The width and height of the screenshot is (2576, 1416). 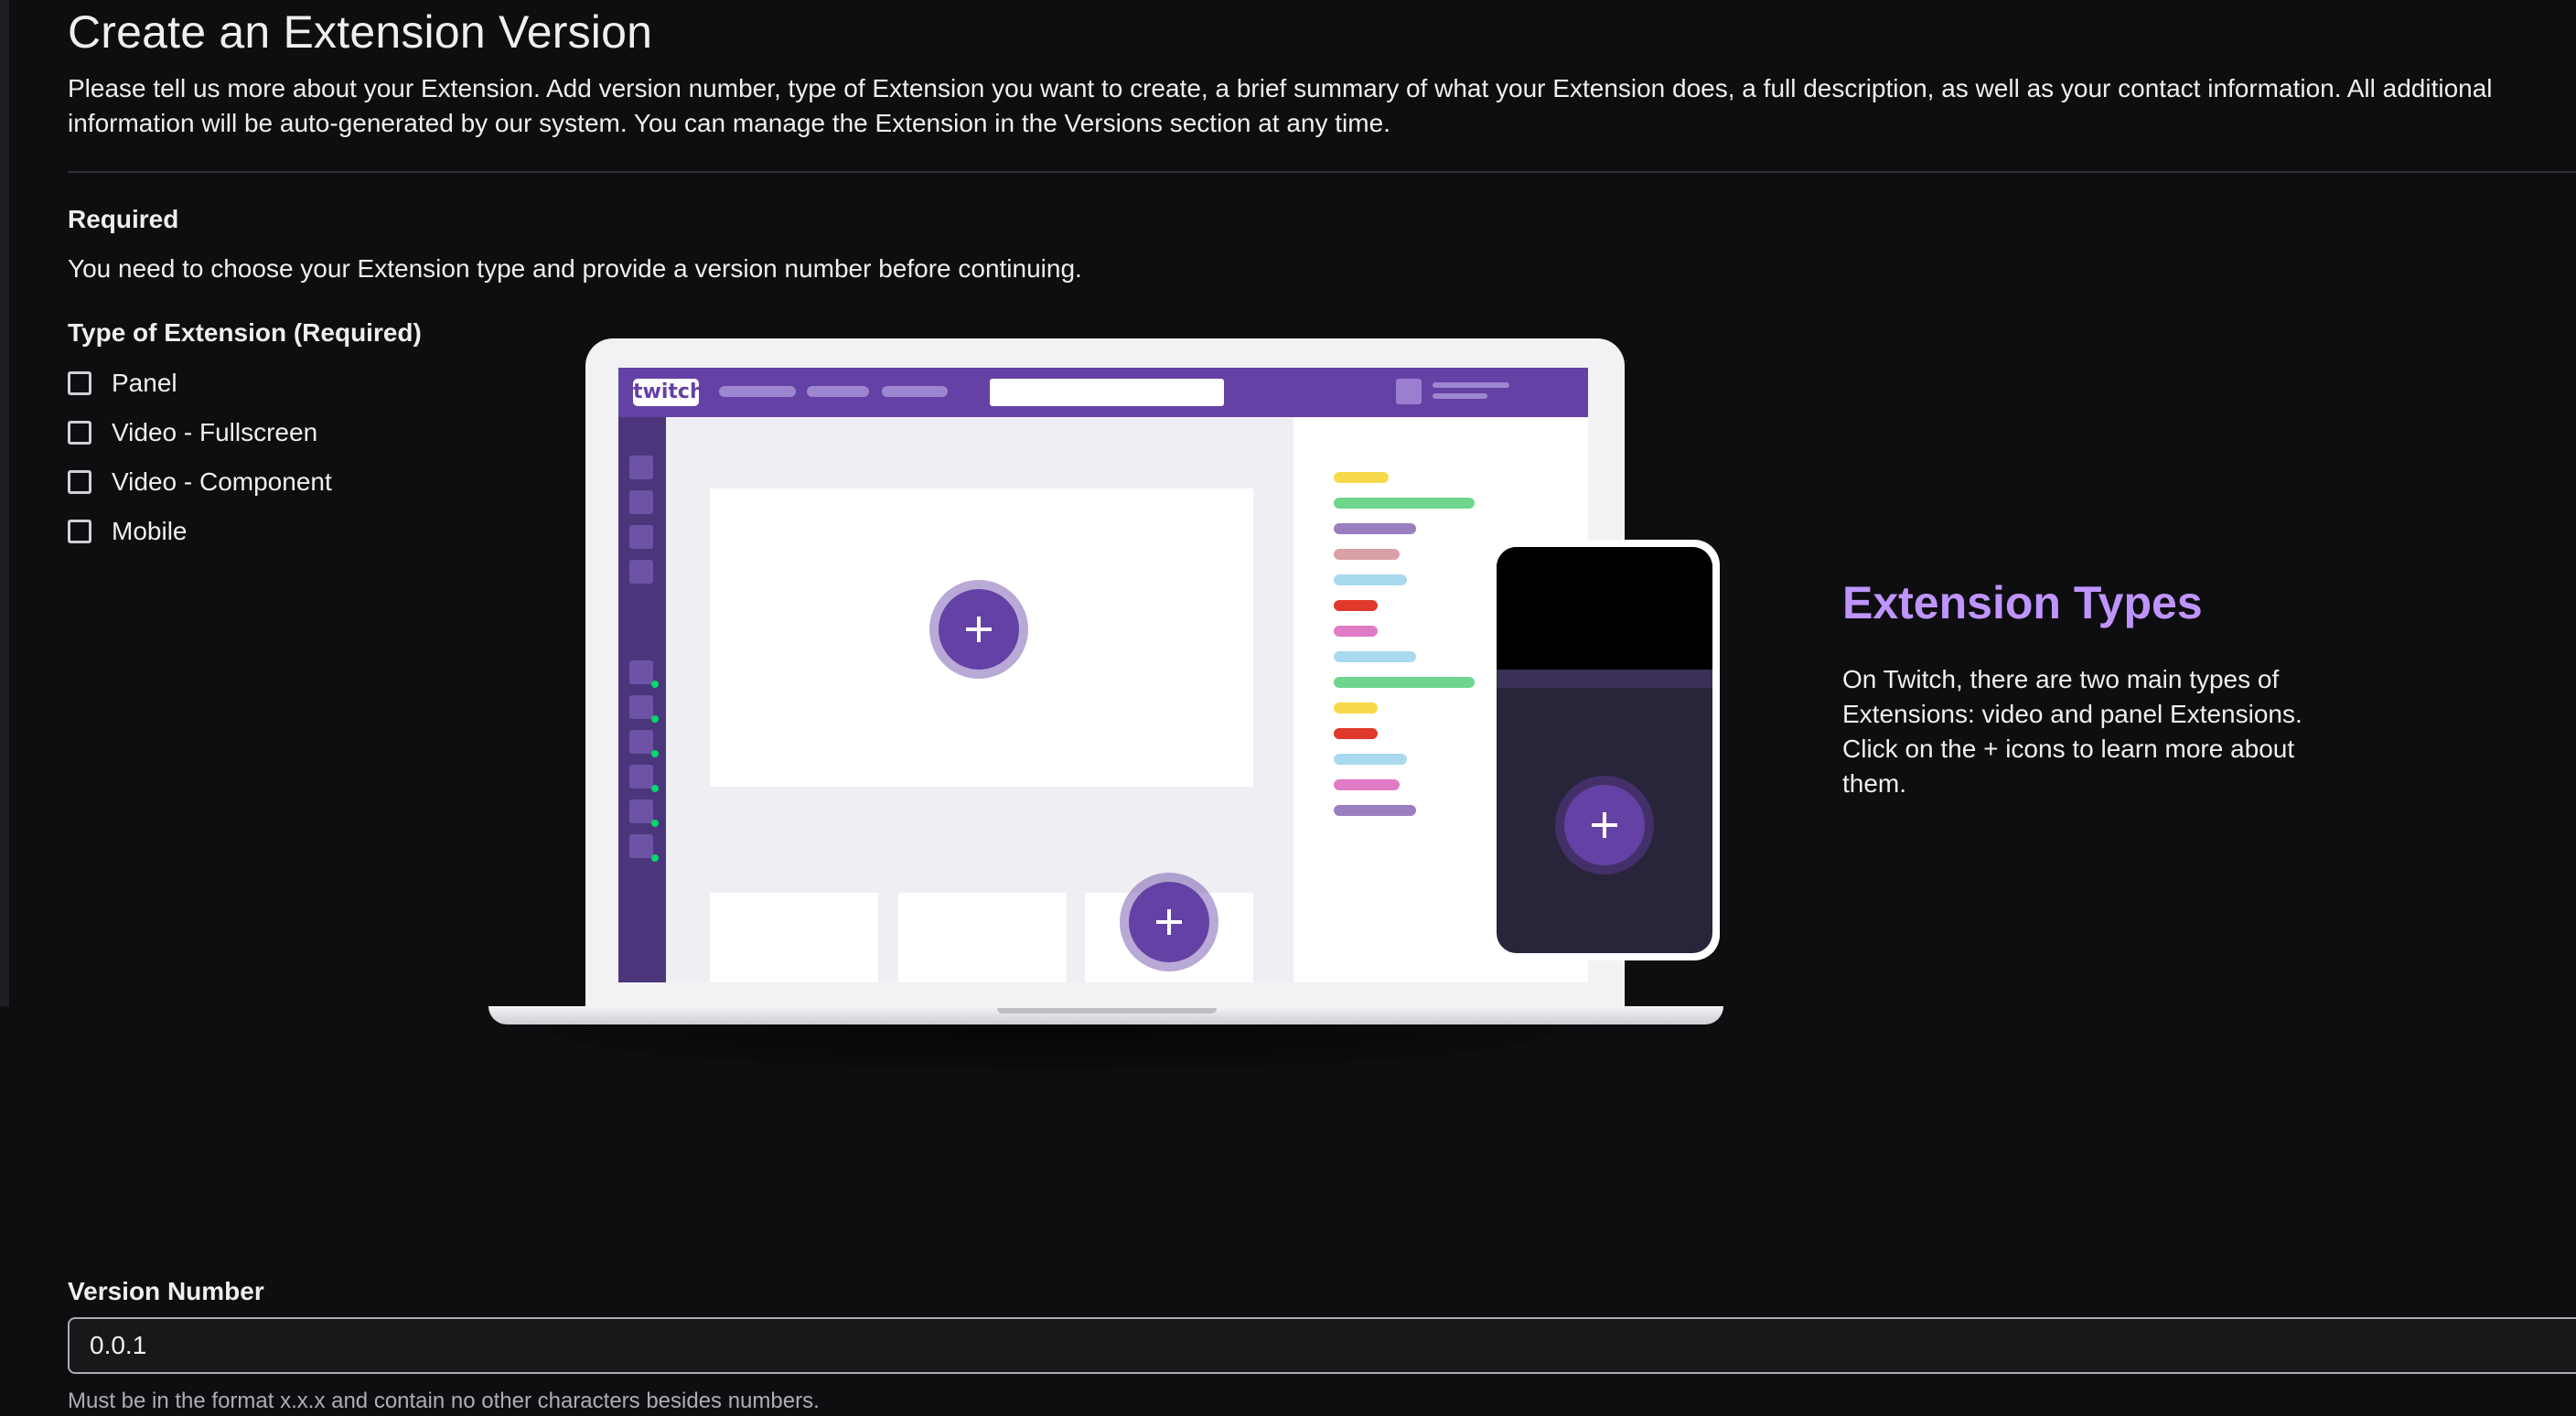 I want to click on checkbox-video-component: Video - Component, so click(x=200, y=482).